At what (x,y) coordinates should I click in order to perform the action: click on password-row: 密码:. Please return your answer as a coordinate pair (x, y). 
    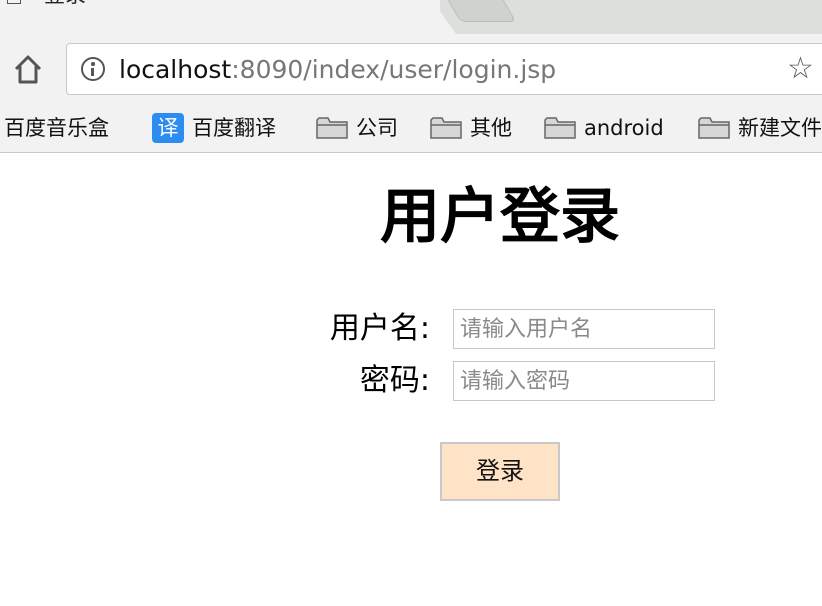
    Looking at the image, I should click on (411, 381).